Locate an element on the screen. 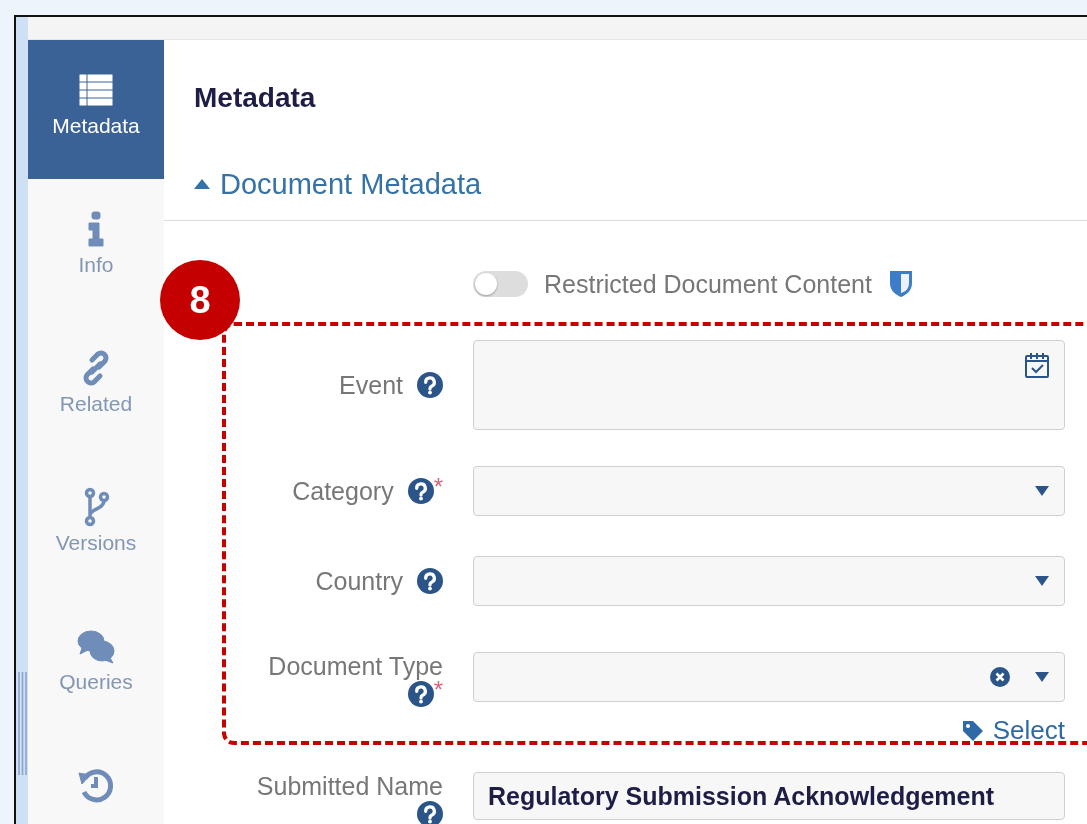  sidebar-tab: Versions is located at coordinates (96, 526).